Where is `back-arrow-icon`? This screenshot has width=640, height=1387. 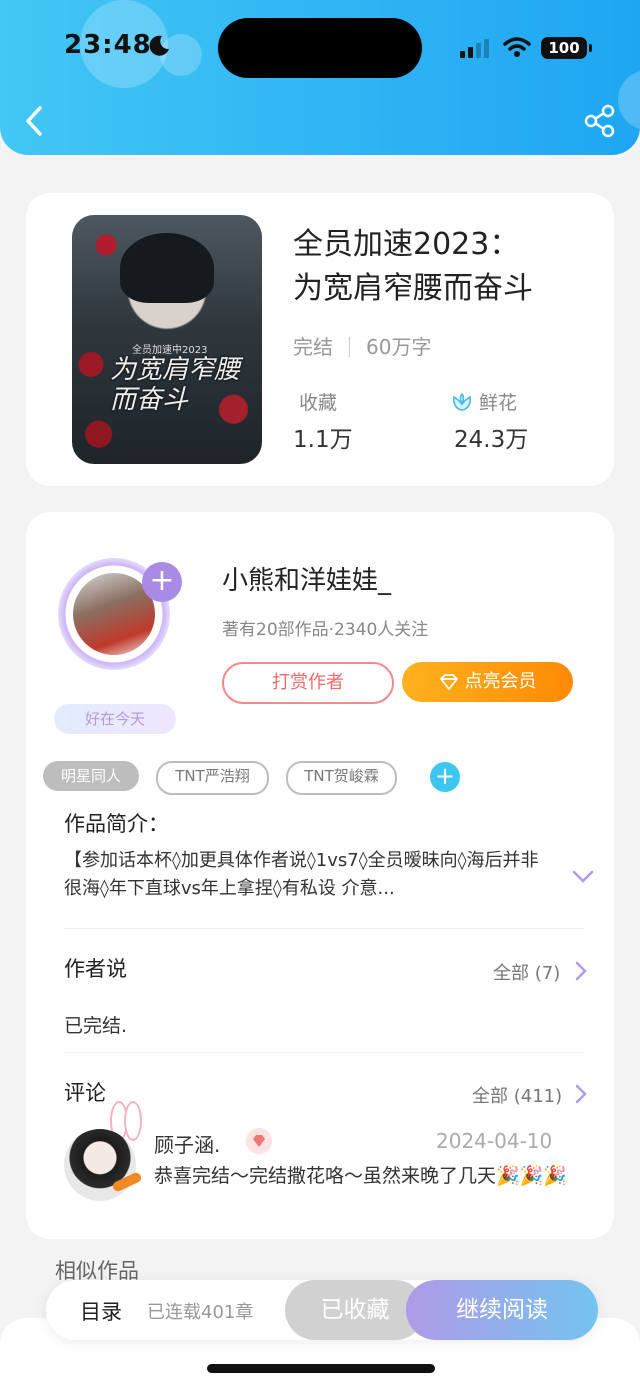
back-arrow-icon is located at coordinates (36, 121).